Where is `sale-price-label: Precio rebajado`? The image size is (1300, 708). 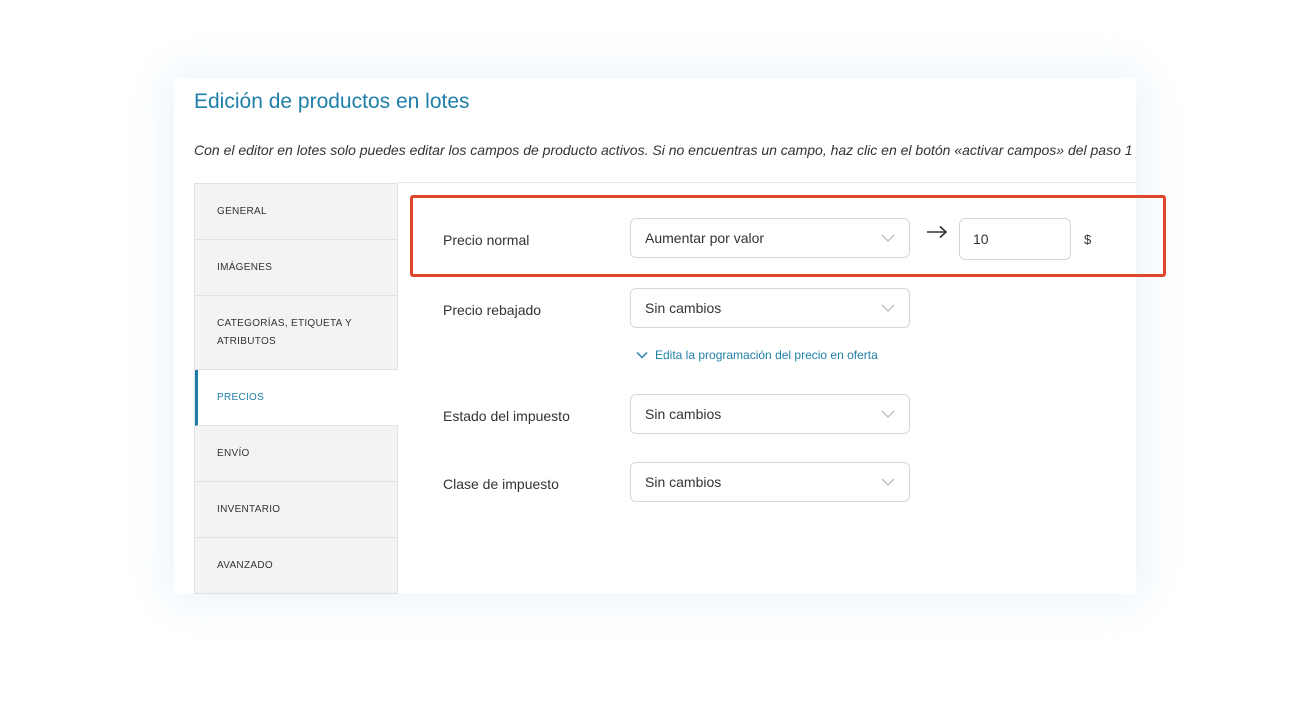 sale-price-label: Precio rebajado is located at coordinates (492, 310).